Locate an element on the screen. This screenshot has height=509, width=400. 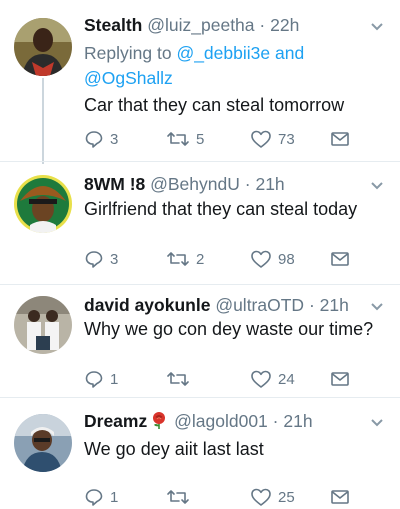
like-button: 24 is located at coordinates (272, 379).